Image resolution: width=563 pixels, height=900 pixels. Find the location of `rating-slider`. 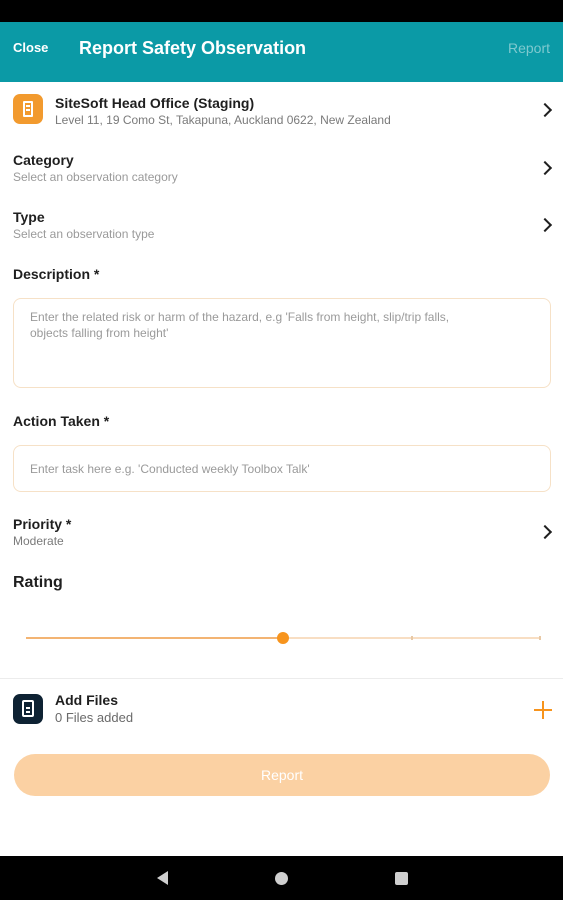

rating-slider is located at coordinates (283, 638).